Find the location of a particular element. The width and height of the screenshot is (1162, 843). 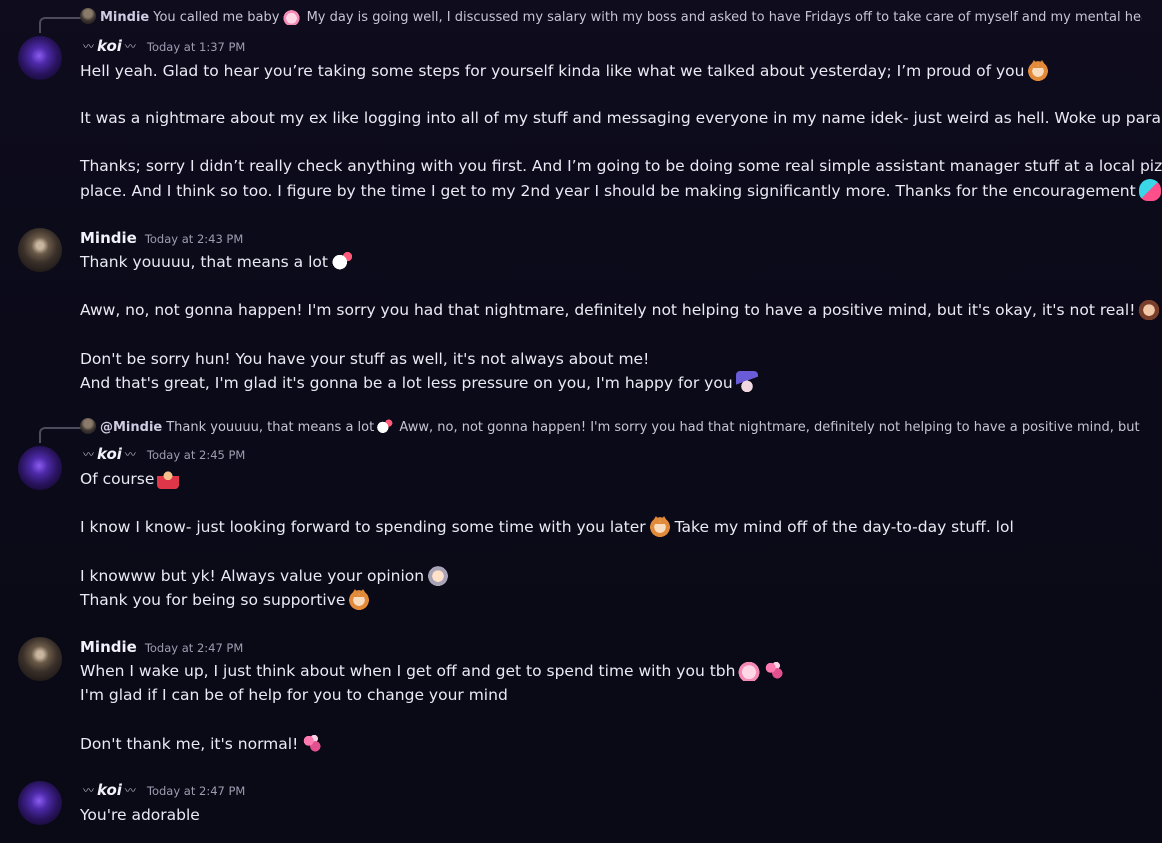

message-header: 〰︎ koi 〰︎ Today at 1:37 PM is located at coordinates (162, 46).